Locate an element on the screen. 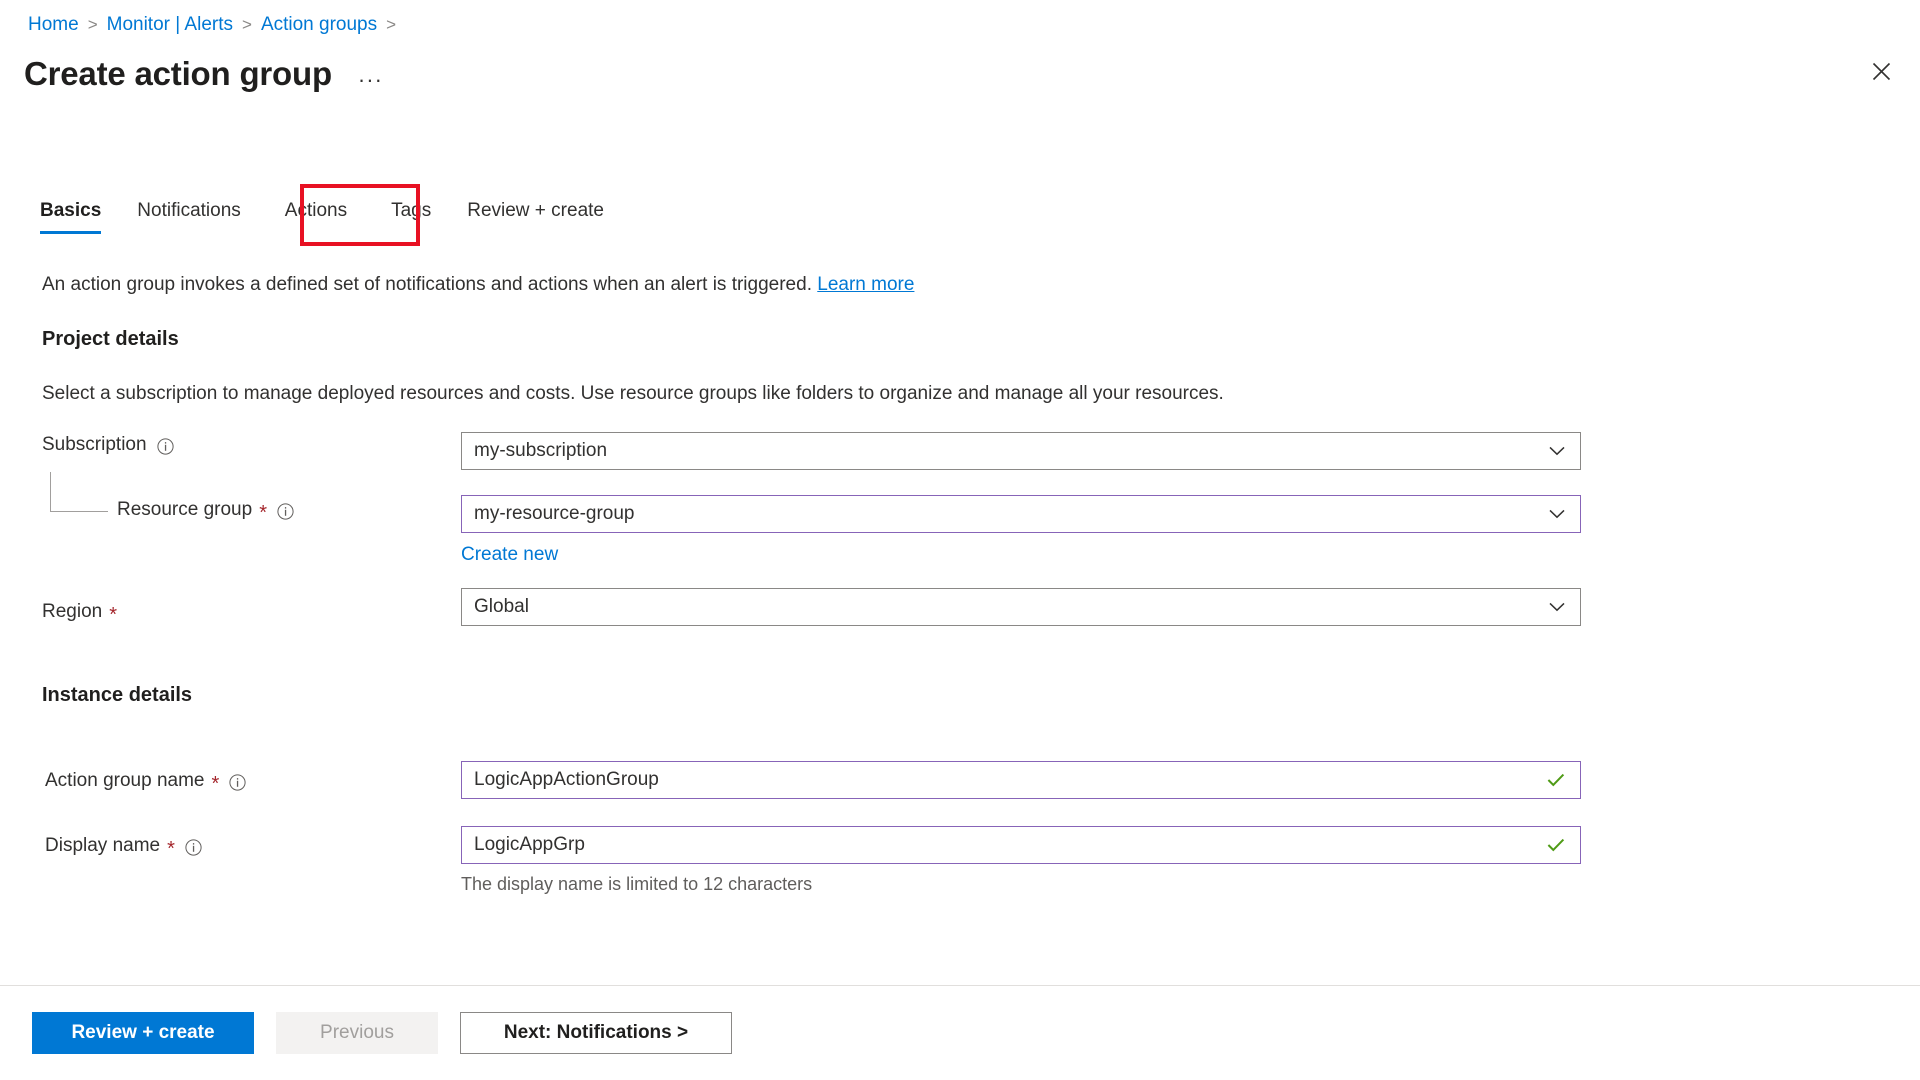 This screenshot has height=1080, width=1920. subscription-dropdown: my-subscription is located at coordinates (1021, 451).